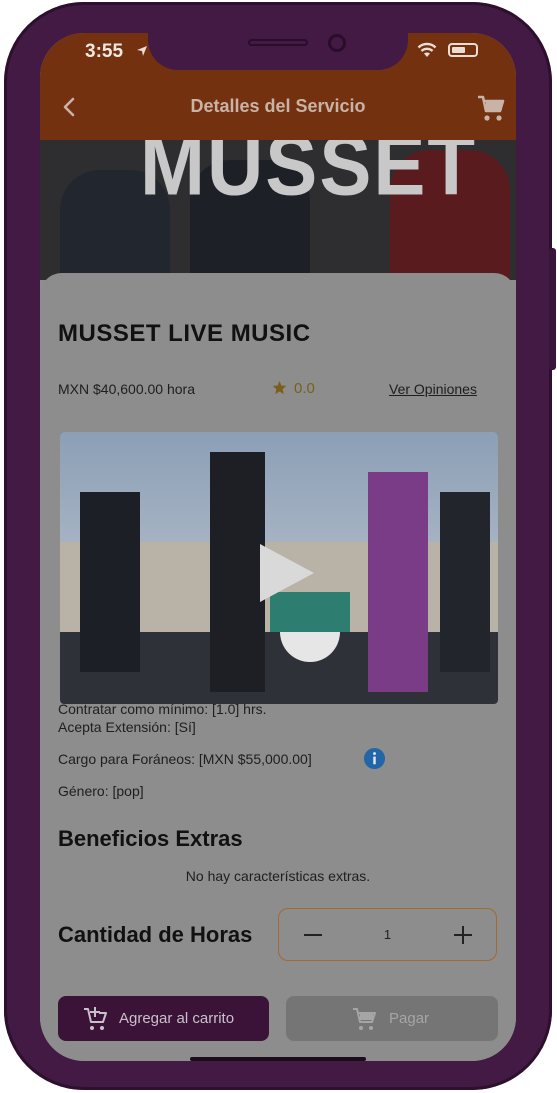 This screenshot has width=557, height=1093. What do you see at coordinates (278, 86) in the screenshot?
I see `navigation-bar: 3:55 Detalles del Servicio` at bounding box center [278, 86].